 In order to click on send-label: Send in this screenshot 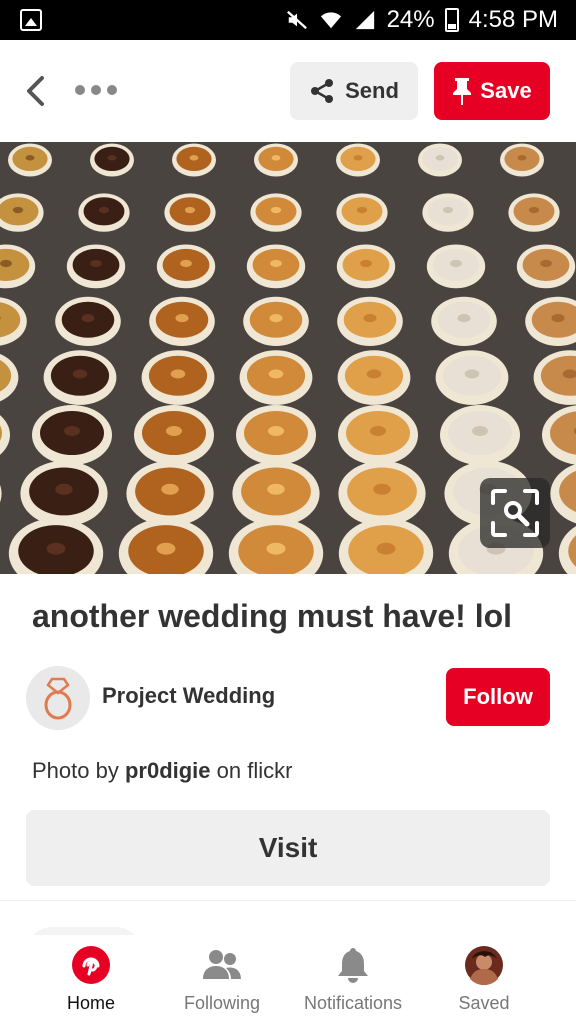, I will do `click(372, 90)`.